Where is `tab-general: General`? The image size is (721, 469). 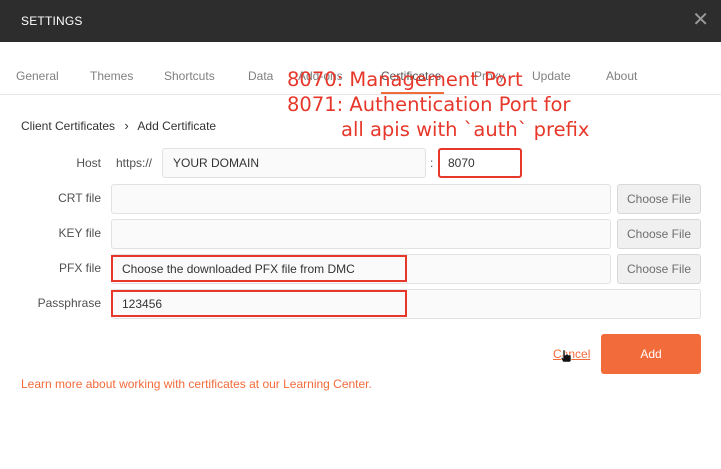
tab-general: General is located at coordinates (37, 76).